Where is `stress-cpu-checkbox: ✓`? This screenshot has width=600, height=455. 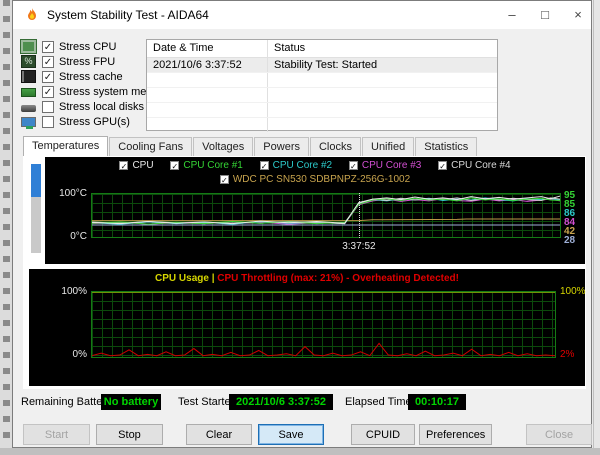 stress-cpu-checkbox: ✓ is located at coordinates (48, 46).